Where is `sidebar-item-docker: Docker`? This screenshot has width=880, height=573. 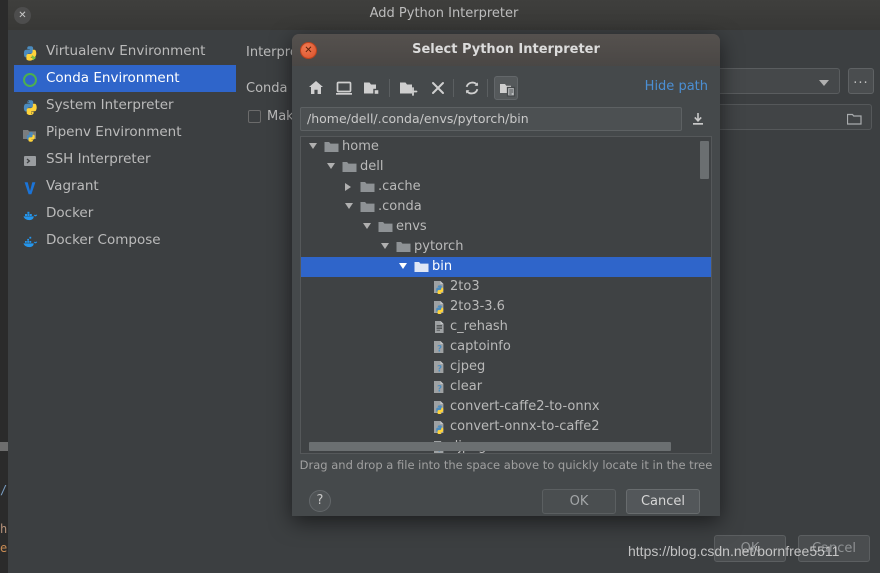
sidebar-item-docker: Docker is located at coordinates (125, 213).